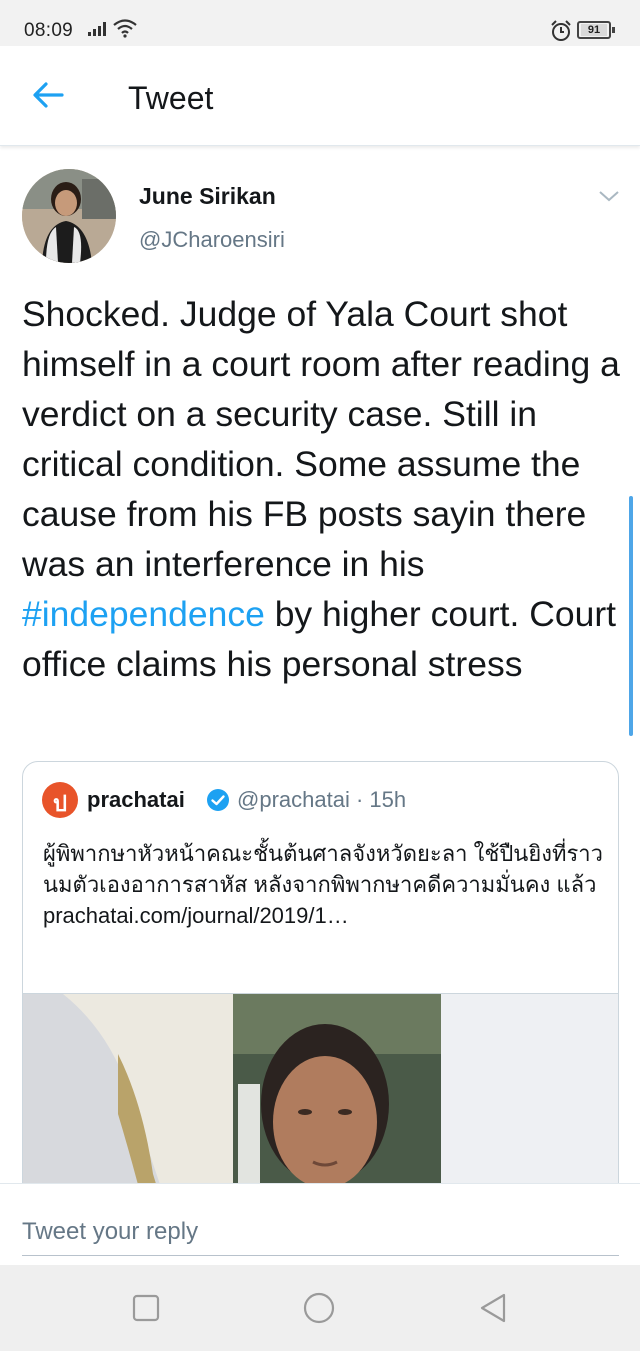 This screenshot has width=640, height=1351. I want to click on back-arrow-icon, so click(48, 95).